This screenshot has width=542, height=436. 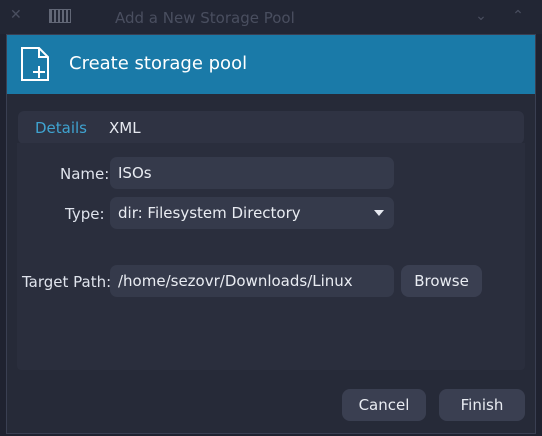 What do you see at coordinates (85, 214) in the screenshot?
I see `type-label: Type:` at bounding box center [85, 214].